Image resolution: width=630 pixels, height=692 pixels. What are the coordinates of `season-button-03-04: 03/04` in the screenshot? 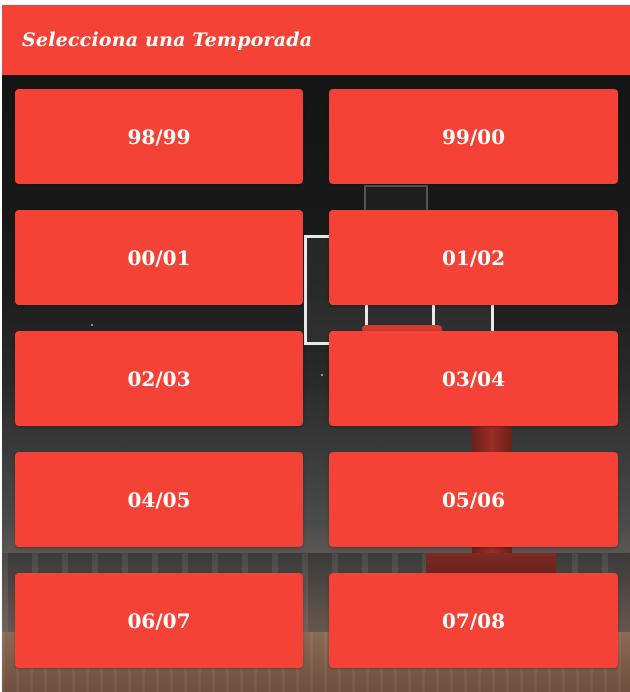 It's located at (473, 378).